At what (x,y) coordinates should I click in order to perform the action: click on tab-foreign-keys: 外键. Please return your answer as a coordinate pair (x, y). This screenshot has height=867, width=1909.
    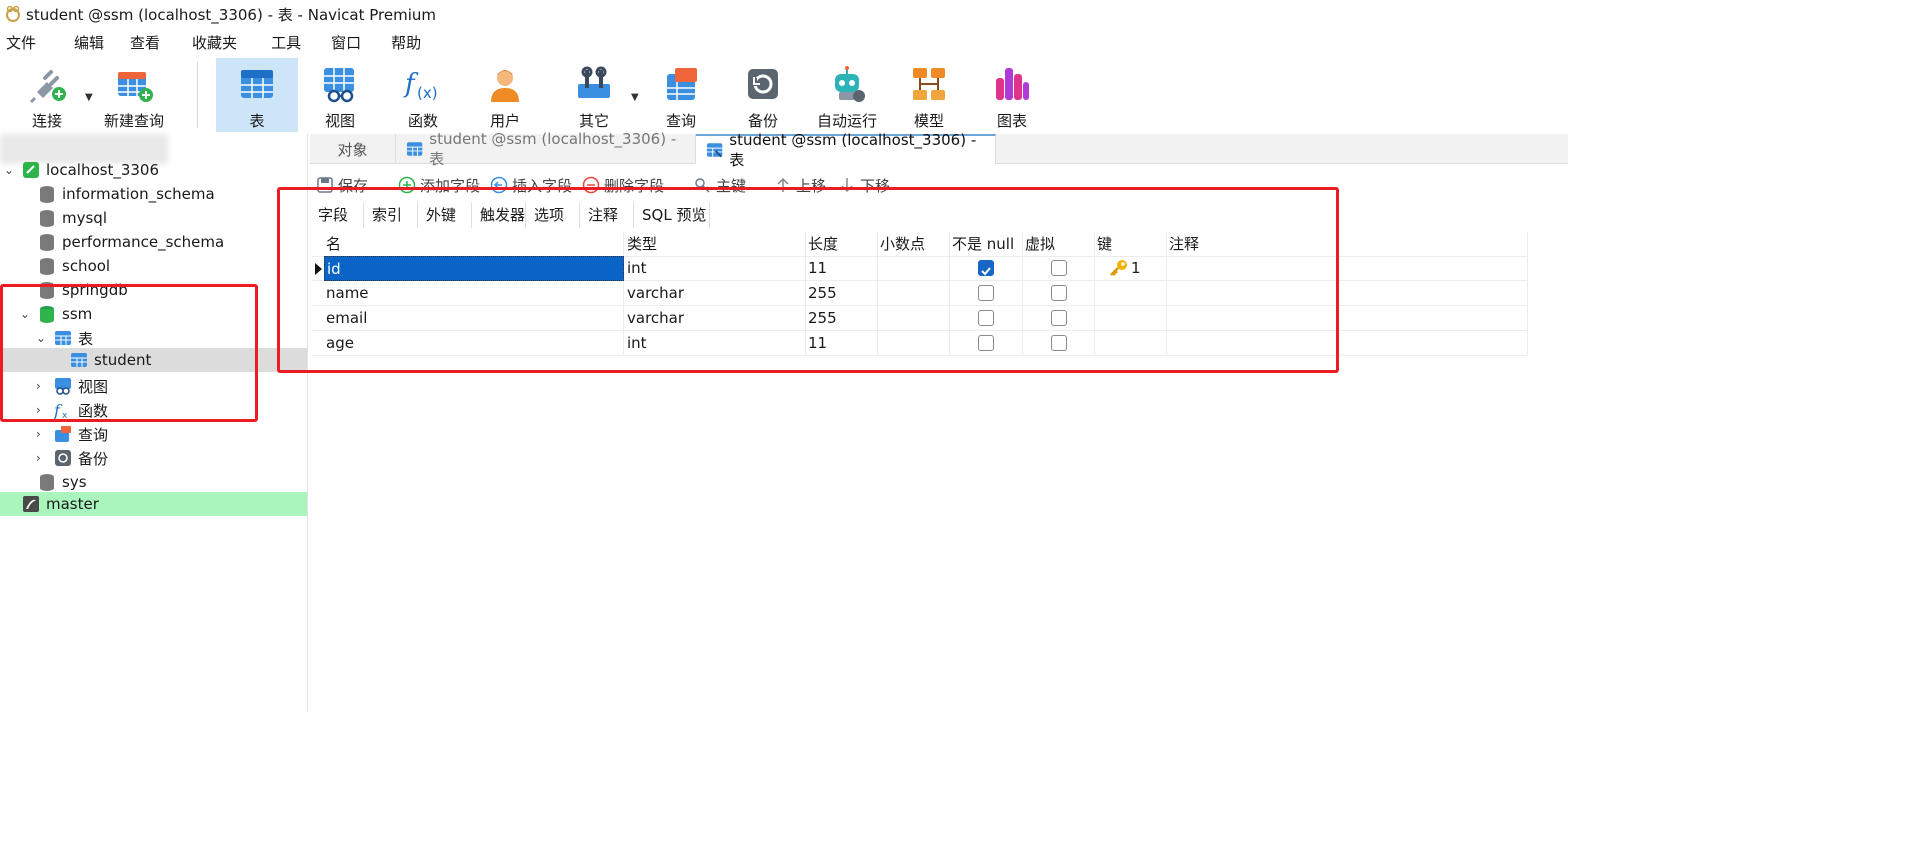
    Looking at the image, I should click on (445, 215).